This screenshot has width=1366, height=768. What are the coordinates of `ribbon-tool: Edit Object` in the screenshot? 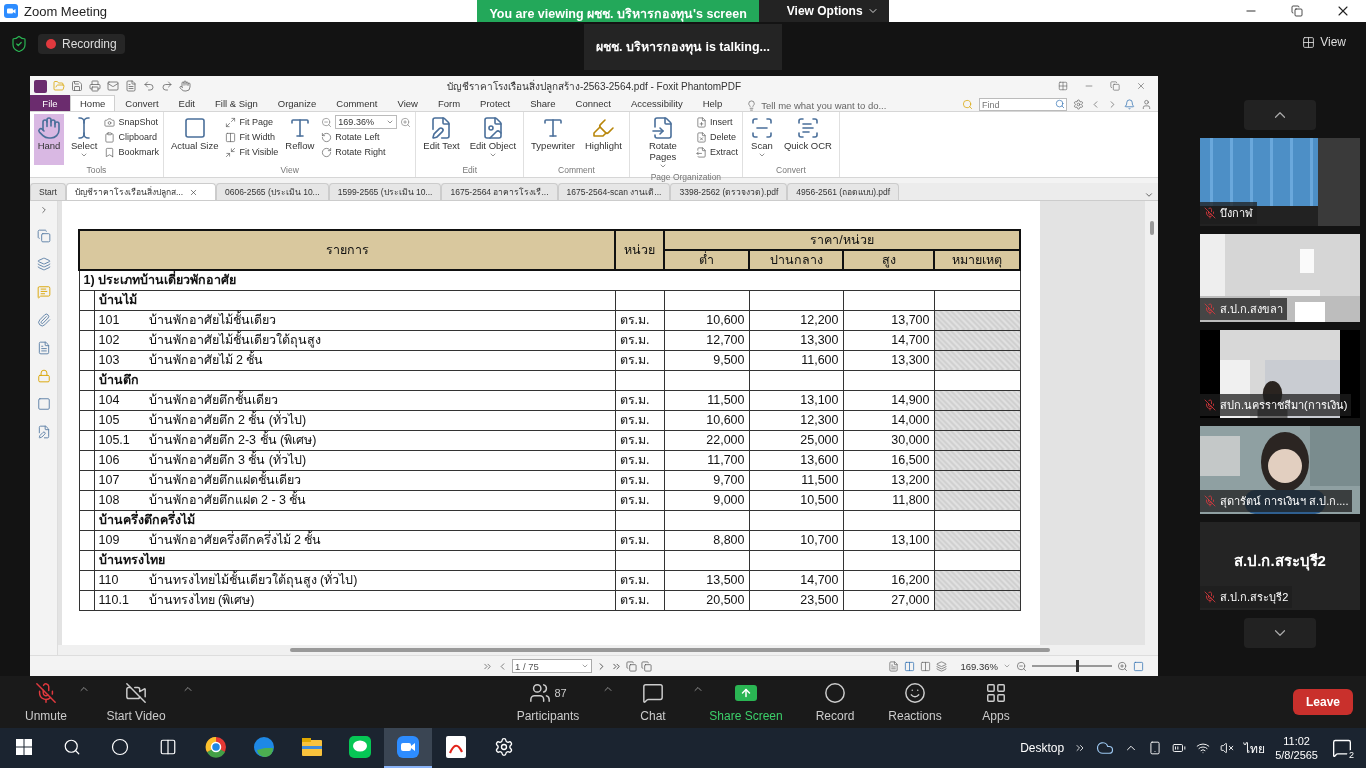 It's located at (493, 139).